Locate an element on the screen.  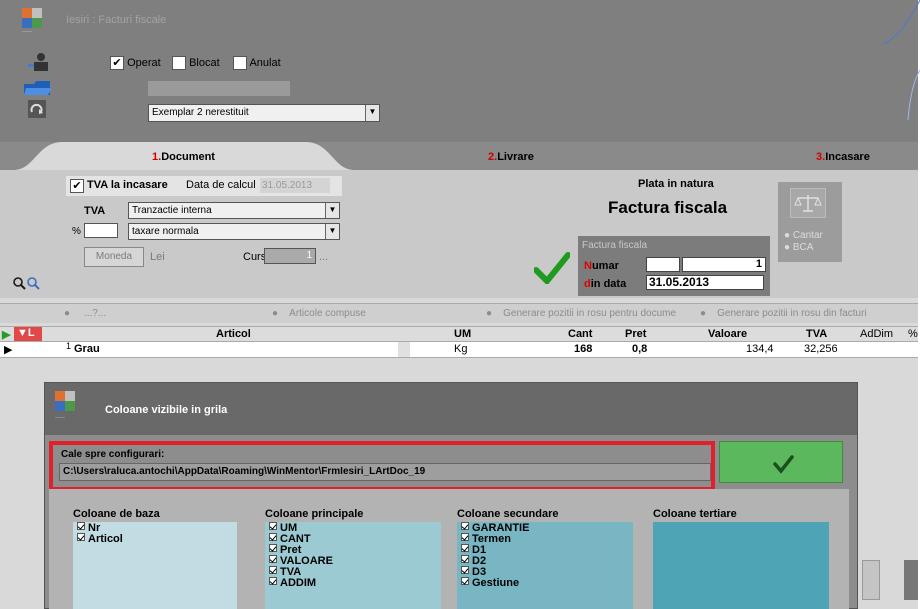
open-folder-icon is located at coordinates (38, 88).